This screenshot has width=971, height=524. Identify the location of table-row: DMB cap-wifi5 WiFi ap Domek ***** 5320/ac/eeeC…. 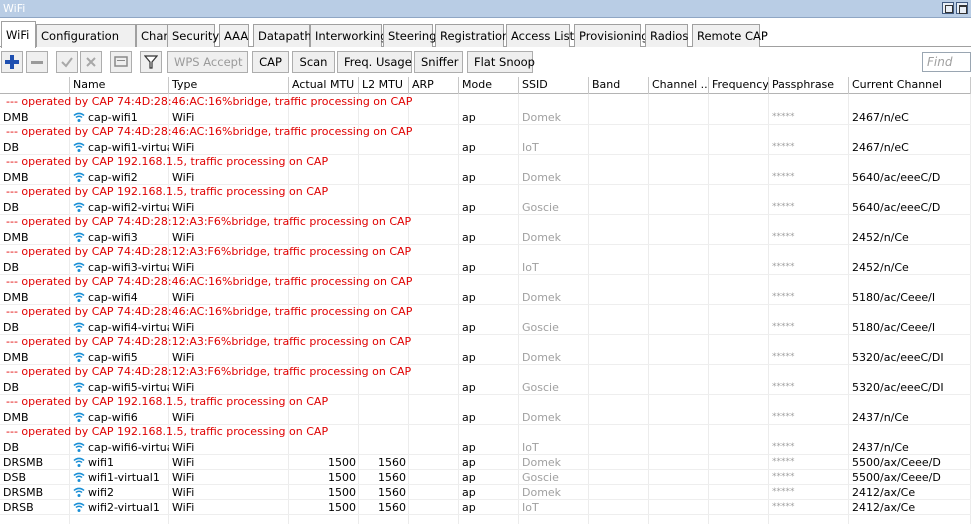
(485, 357).